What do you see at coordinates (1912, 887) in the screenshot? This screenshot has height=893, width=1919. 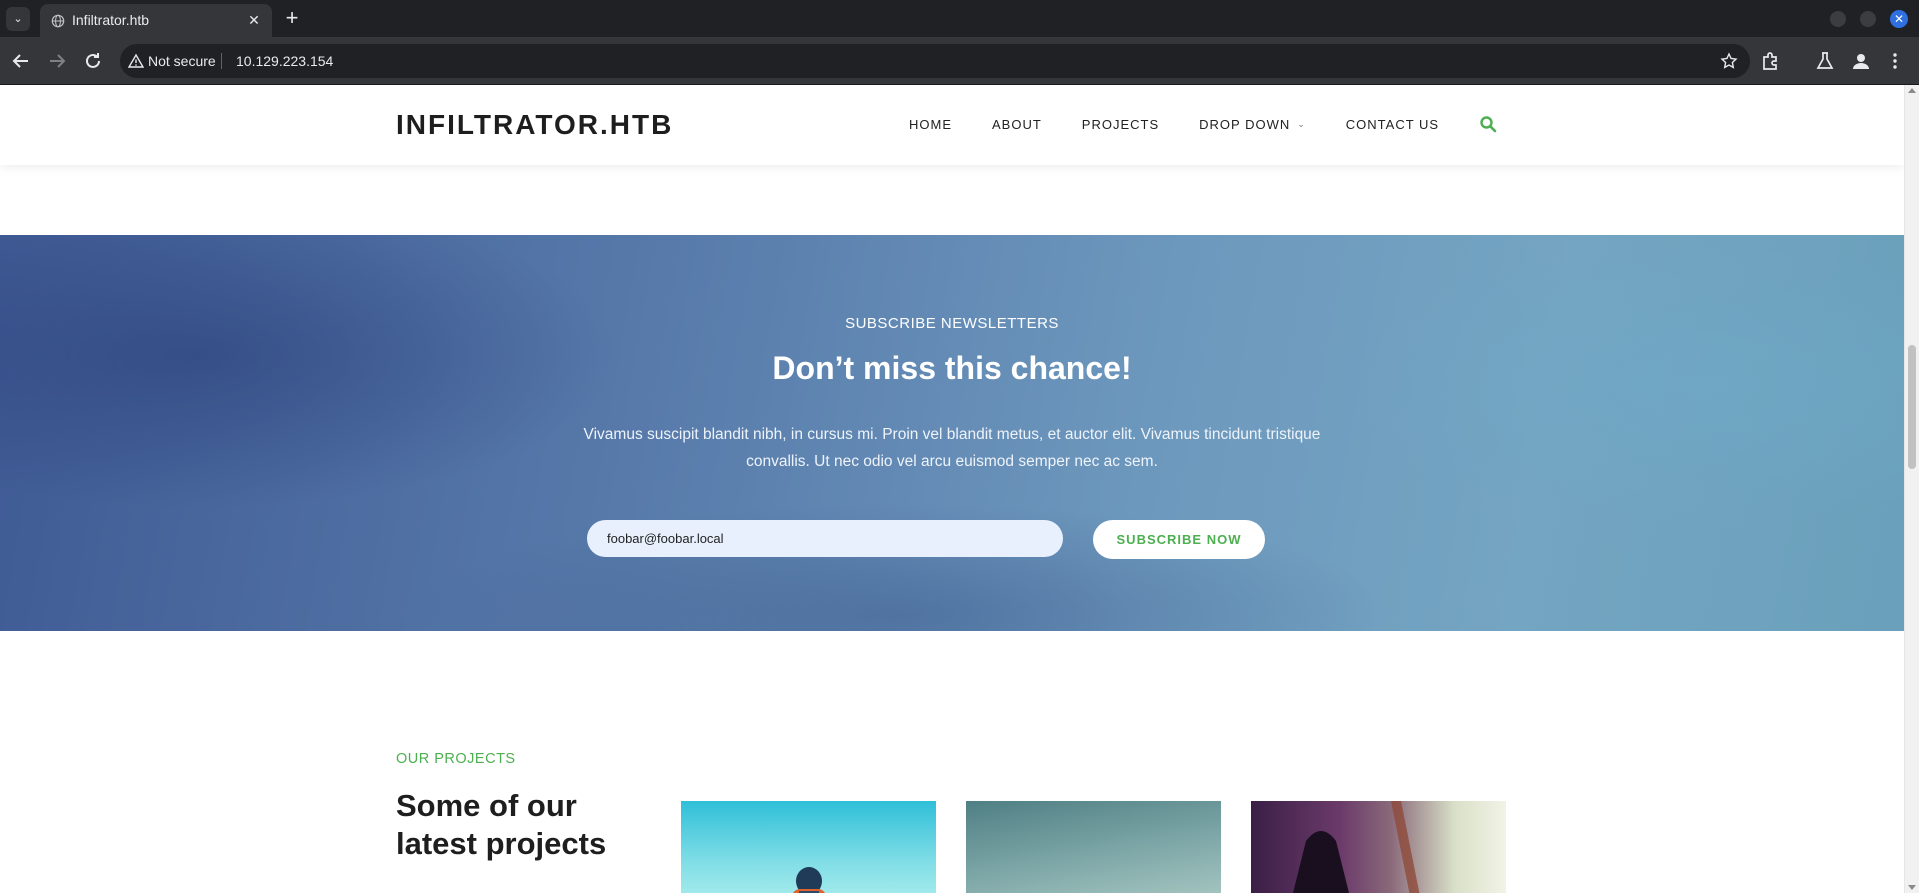 I see `scroll-down-arrow-icon` at bounding box center [1912, 887].